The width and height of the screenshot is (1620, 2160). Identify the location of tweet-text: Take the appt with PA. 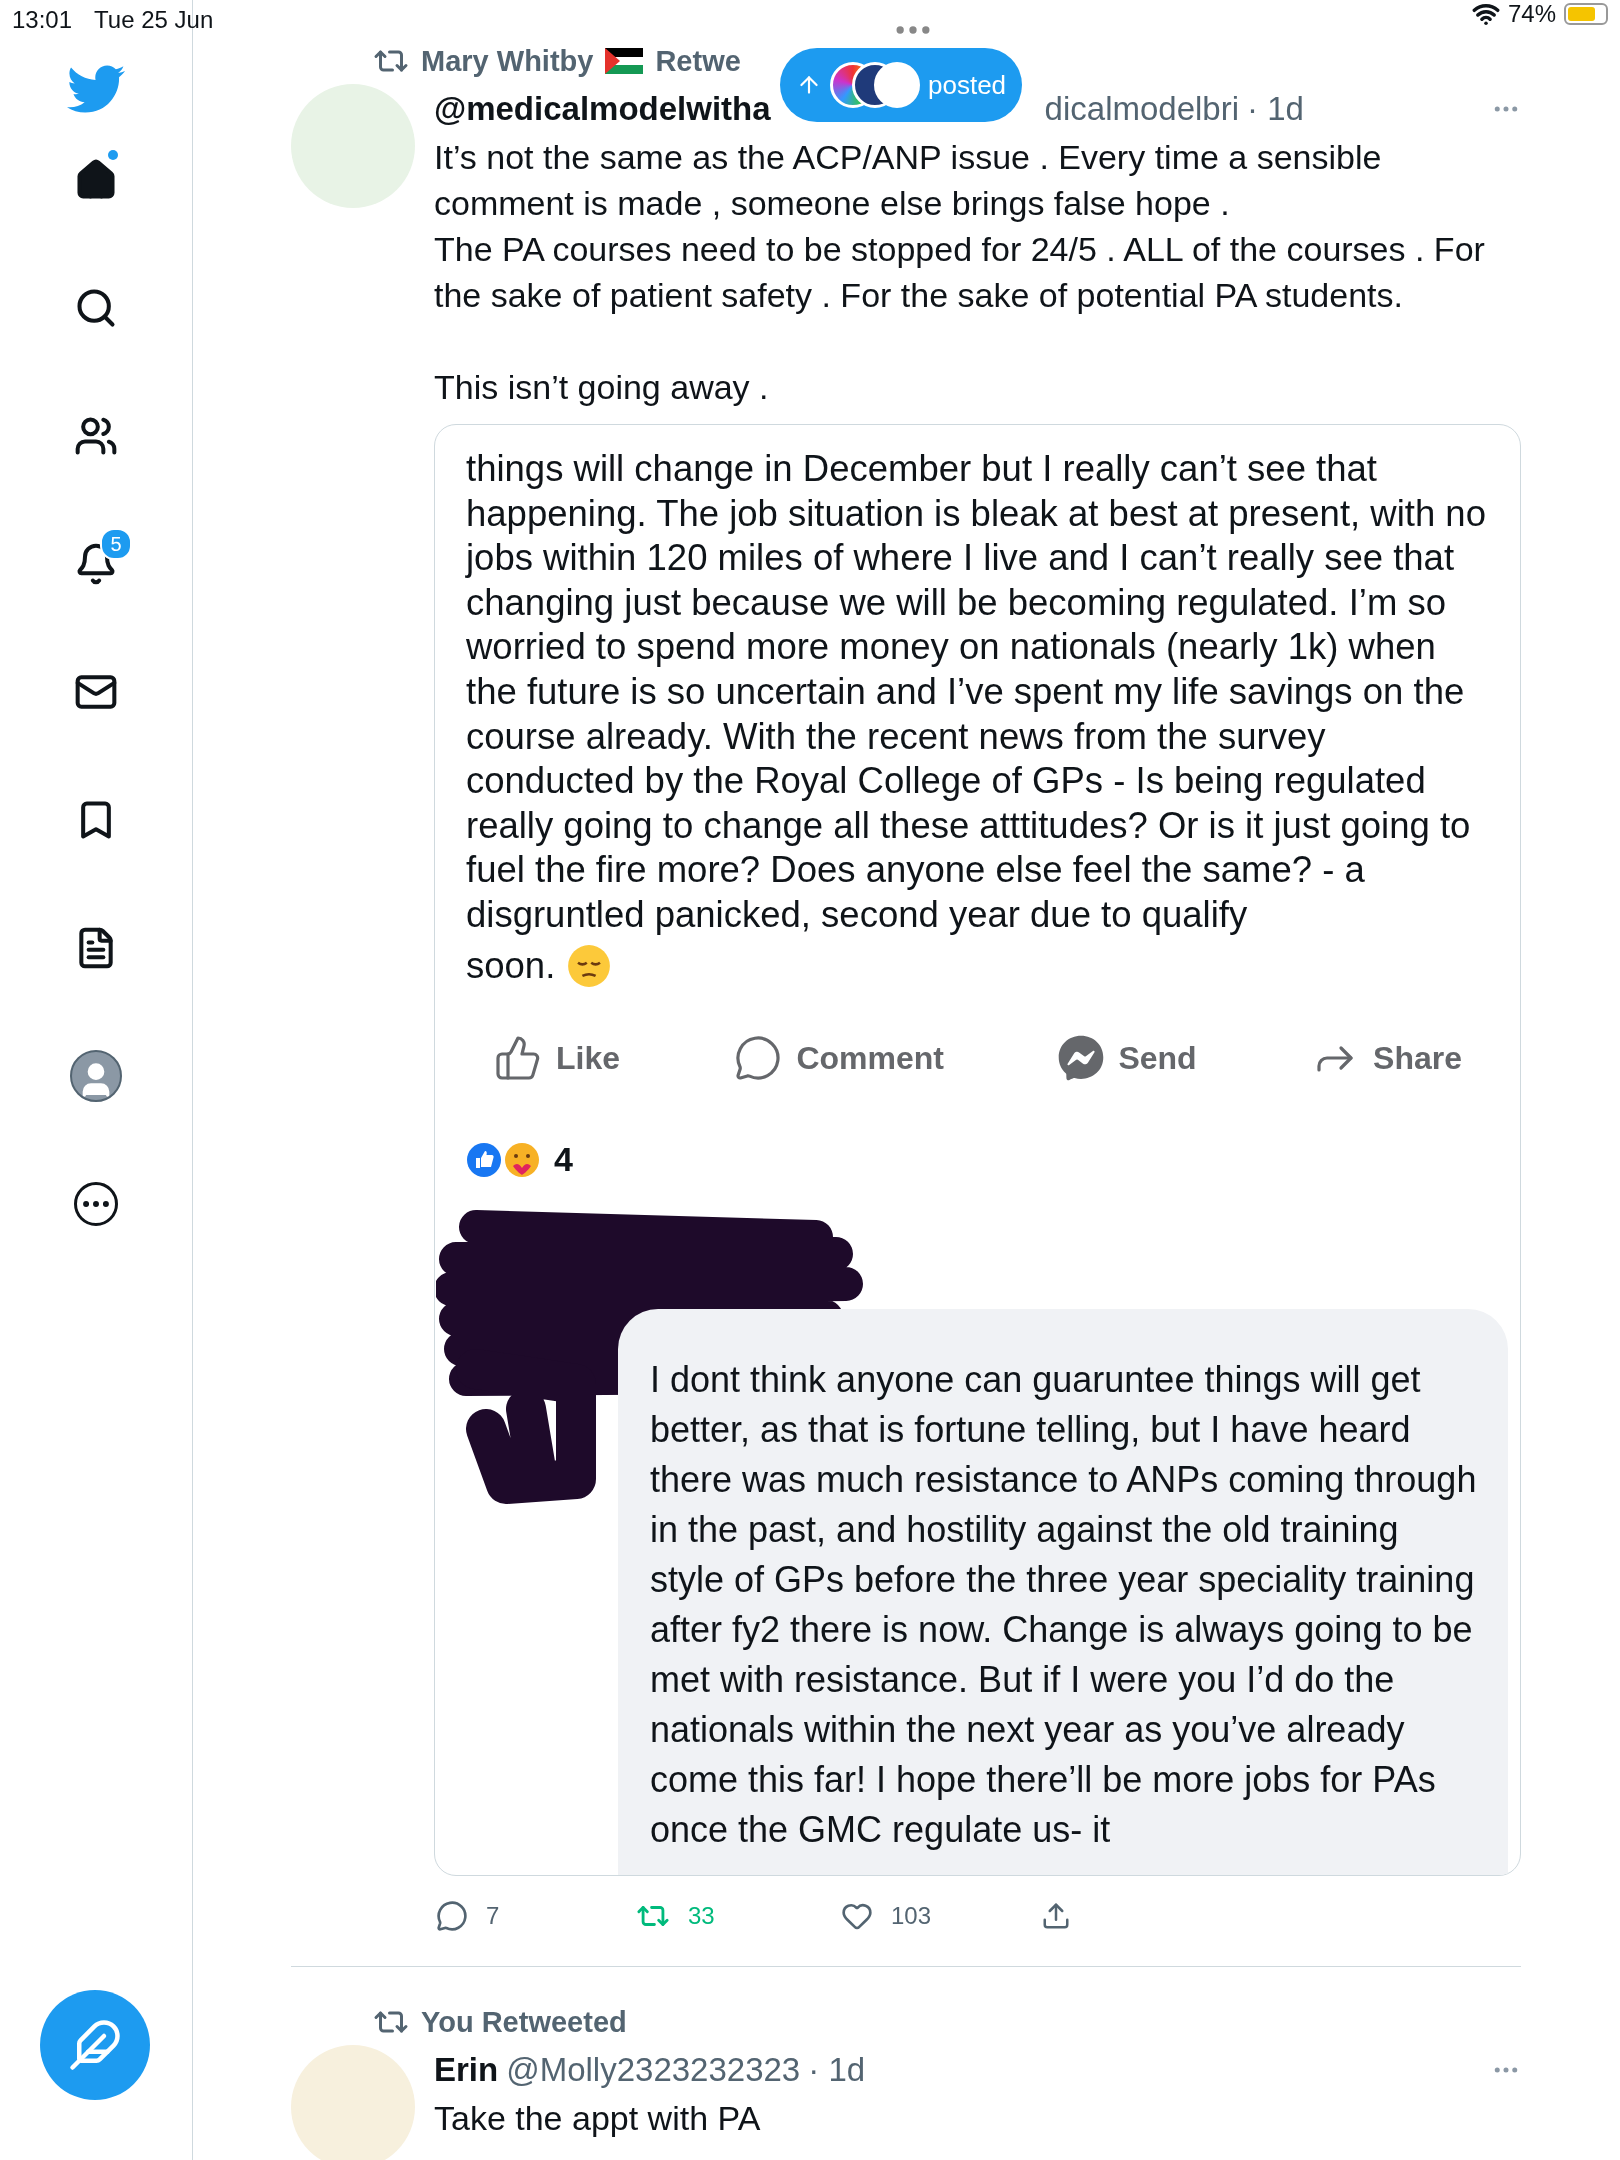
(598, 2119).